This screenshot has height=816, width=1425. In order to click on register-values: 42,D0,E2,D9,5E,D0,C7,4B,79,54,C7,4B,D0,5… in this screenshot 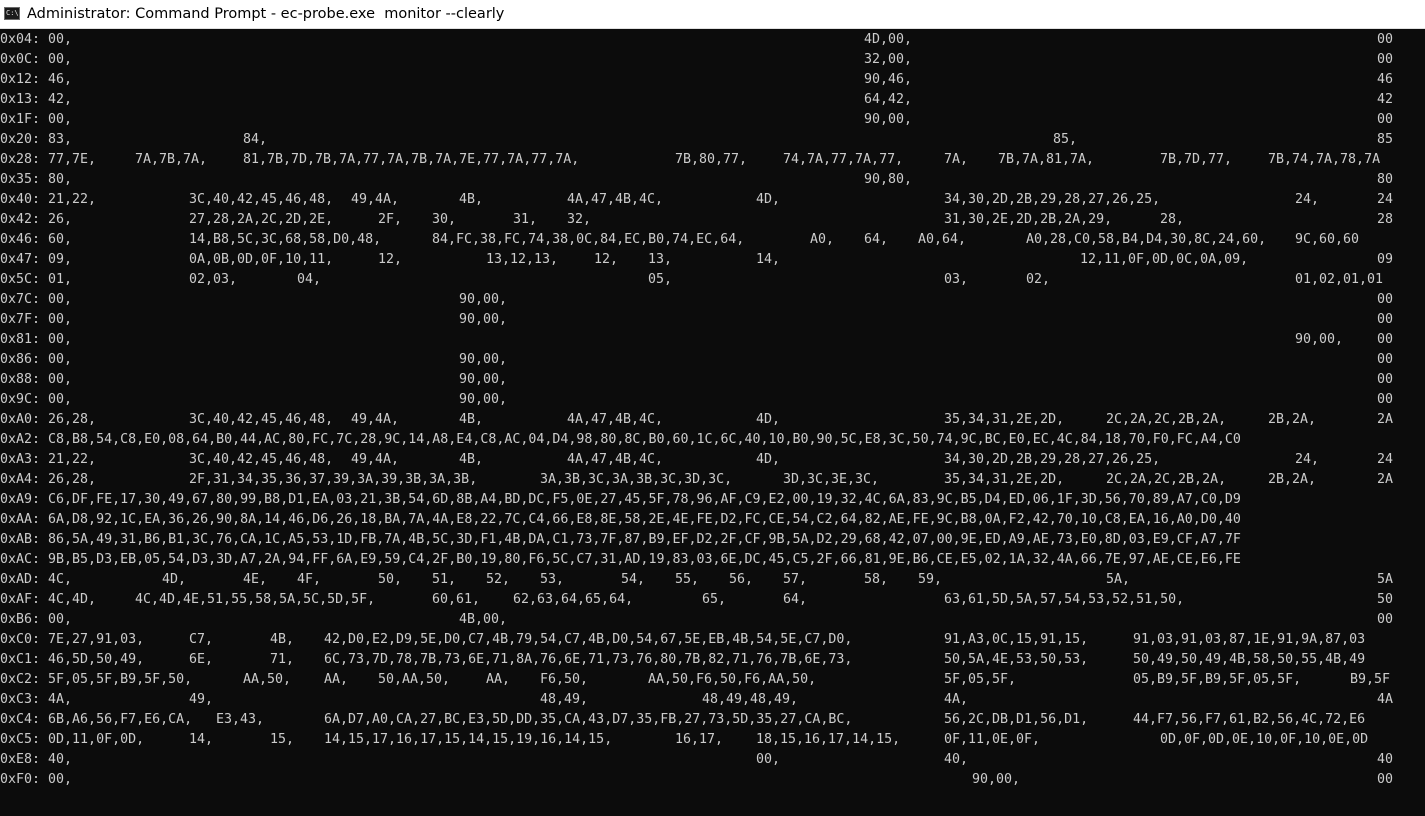, I will do `click(588, 639)`.